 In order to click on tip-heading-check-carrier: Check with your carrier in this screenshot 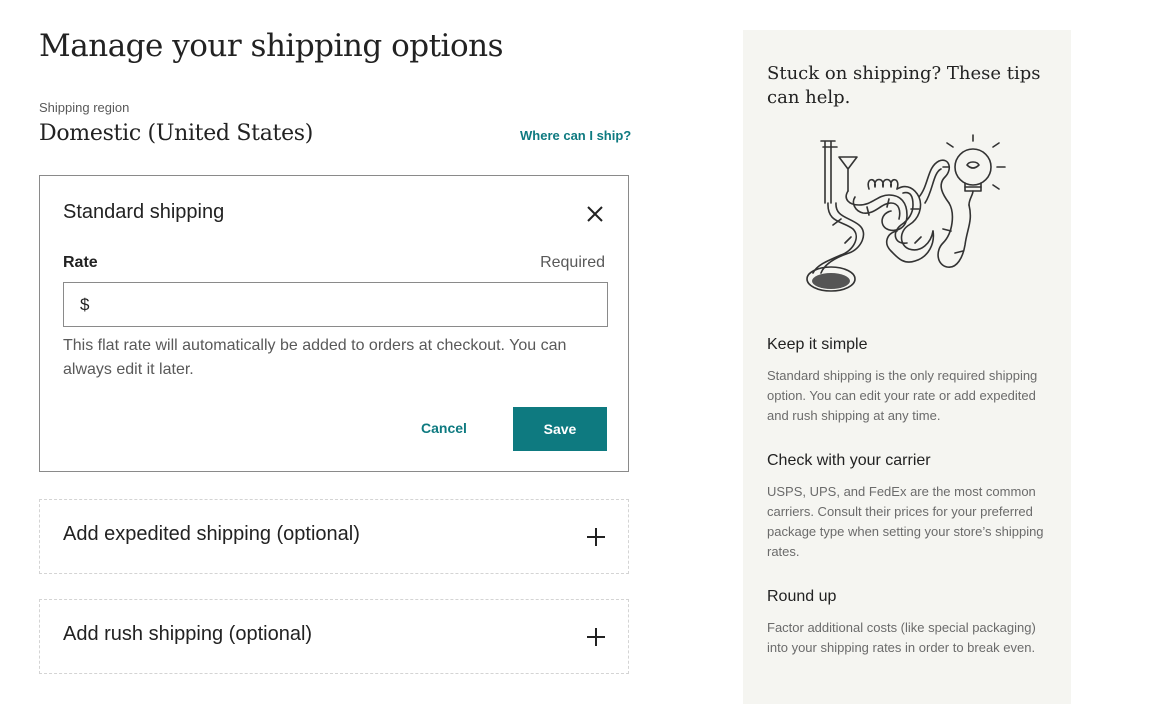, I will do `click(849, 460)`.